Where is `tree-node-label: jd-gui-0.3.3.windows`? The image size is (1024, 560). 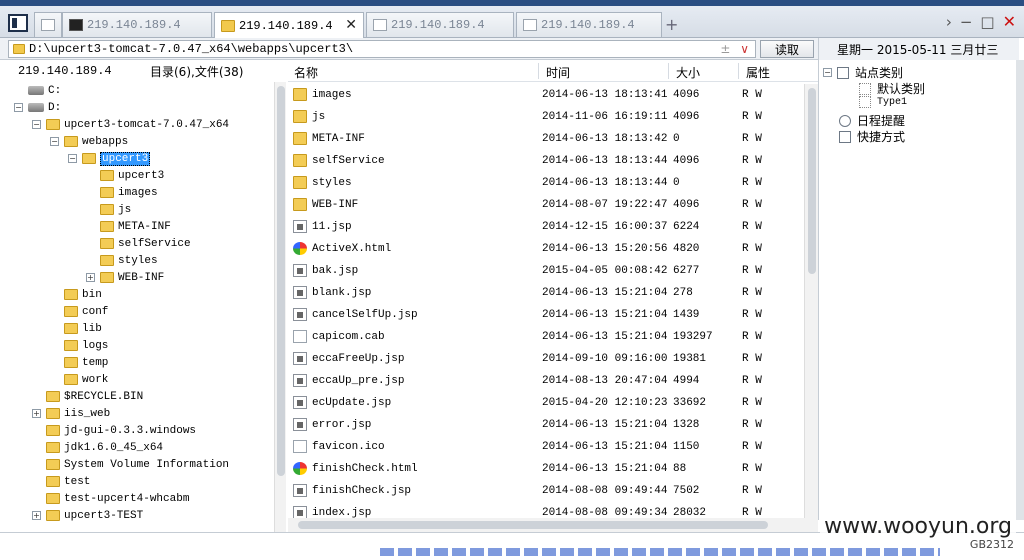 tree-node-label: jd-gui-0.3.3.windows is located at coordinates (130, 430).